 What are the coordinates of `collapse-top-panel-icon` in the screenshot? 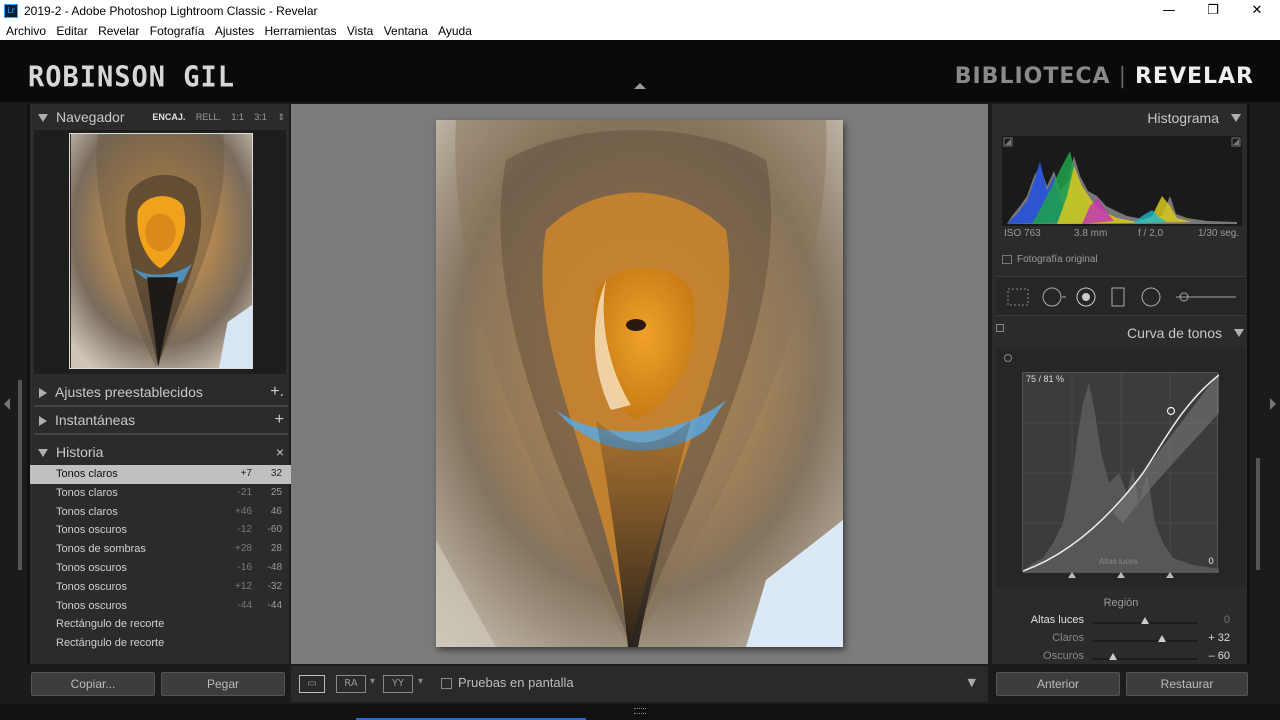 It's located at (640, 86).